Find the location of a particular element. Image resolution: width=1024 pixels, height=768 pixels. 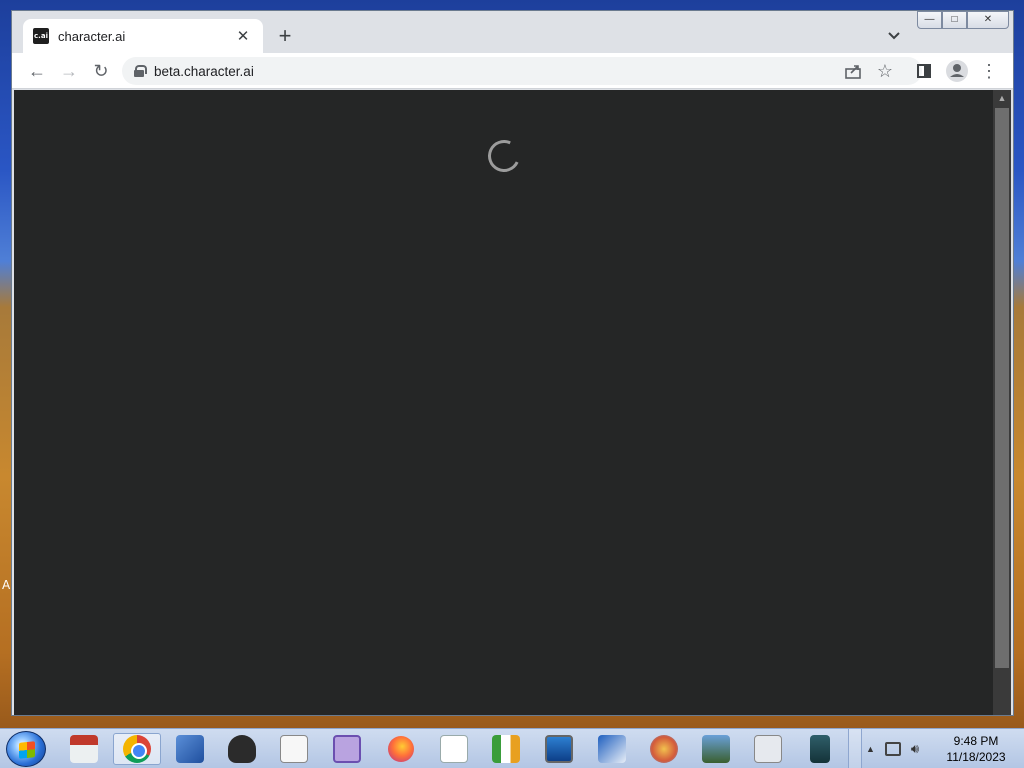

chrome-icon is located at coordinates (137, 749).